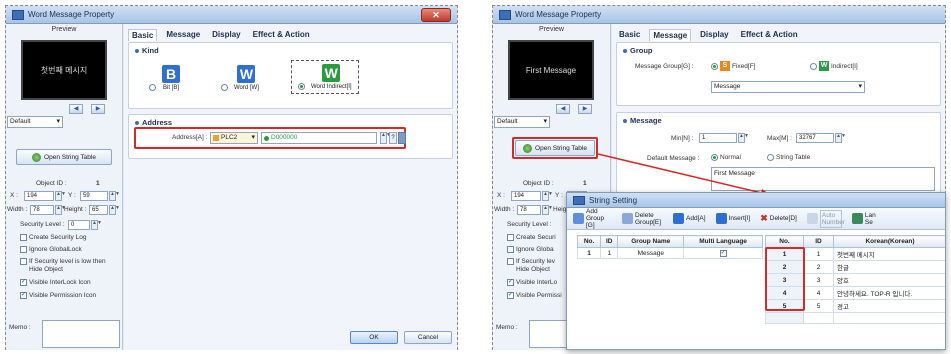 Image resolution: width=951 pixels, height=354 pixels. I want to click on hide-object-checkbox: If Security lev Hide Object, so click(537, 266).